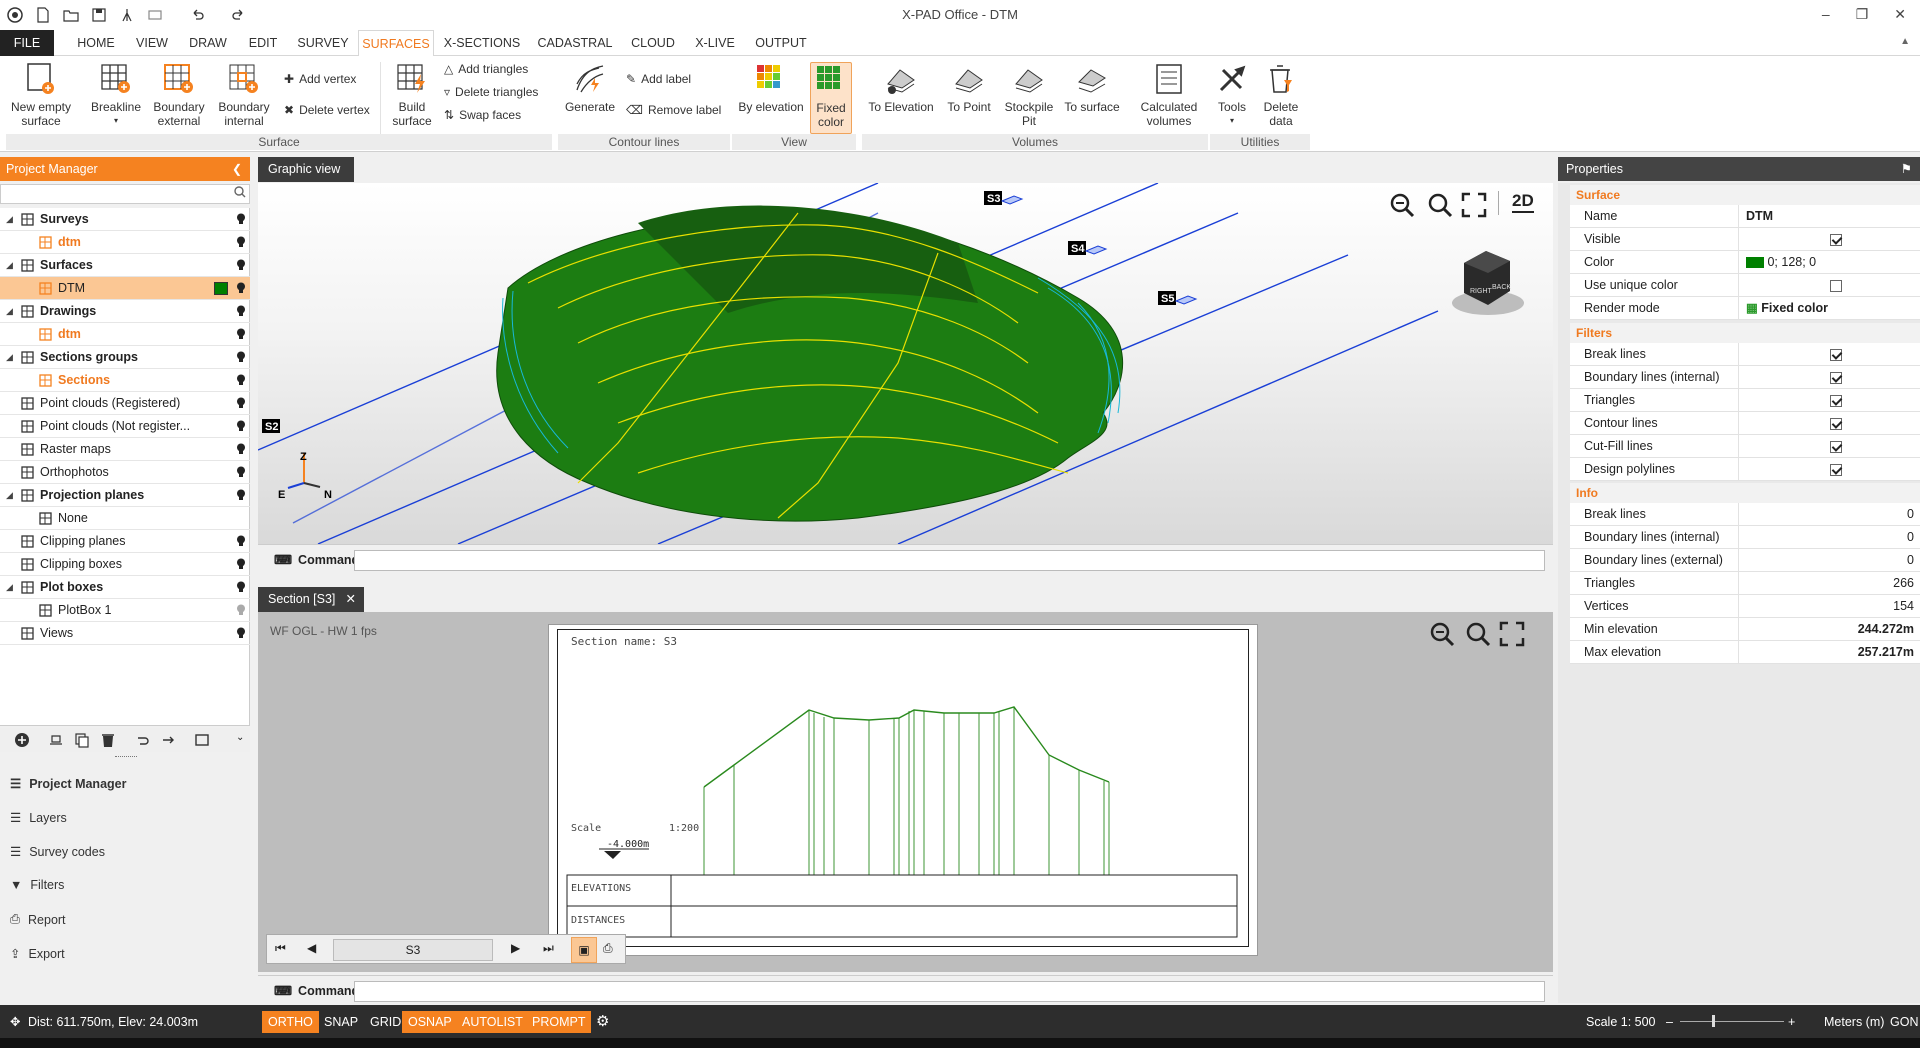  What do you see at coordinates (1745, 377) in the screenshot?
I see `filter-boundary-lines-internal: Boundary lines (internal)` at bounding box center [1745, 377].